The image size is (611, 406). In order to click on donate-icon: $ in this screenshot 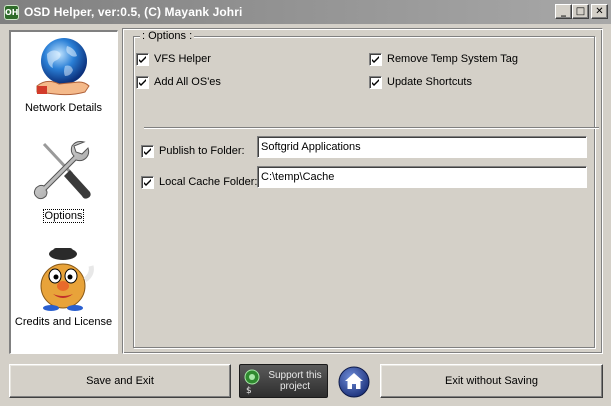, I will do `click(252, 382)`.